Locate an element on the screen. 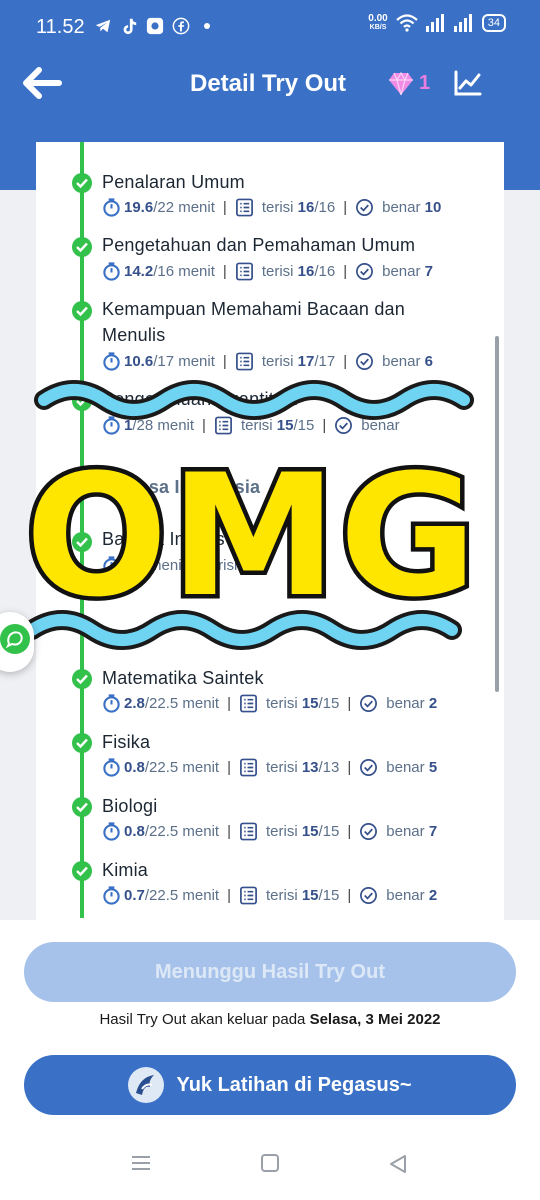  waiting-result-button: Menunggu Hasil Try Out is located at coordinates (270, 972).